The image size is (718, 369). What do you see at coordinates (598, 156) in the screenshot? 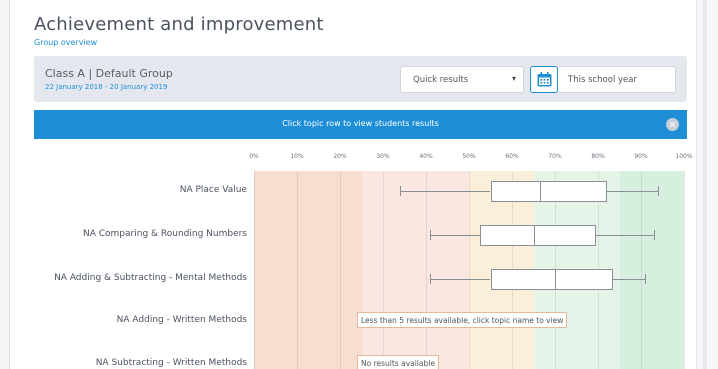
I see `x-tick-label: 80%` at bounding box center [598, 156].